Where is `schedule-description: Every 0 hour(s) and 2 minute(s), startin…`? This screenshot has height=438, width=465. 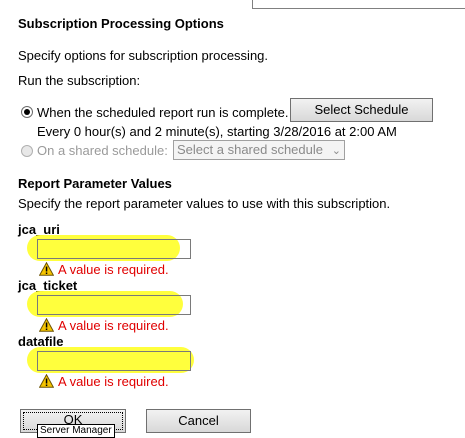
schedule-description: Every 0 hour(s) and 2 minute(s), startin… is located at coordinates (217, 131).